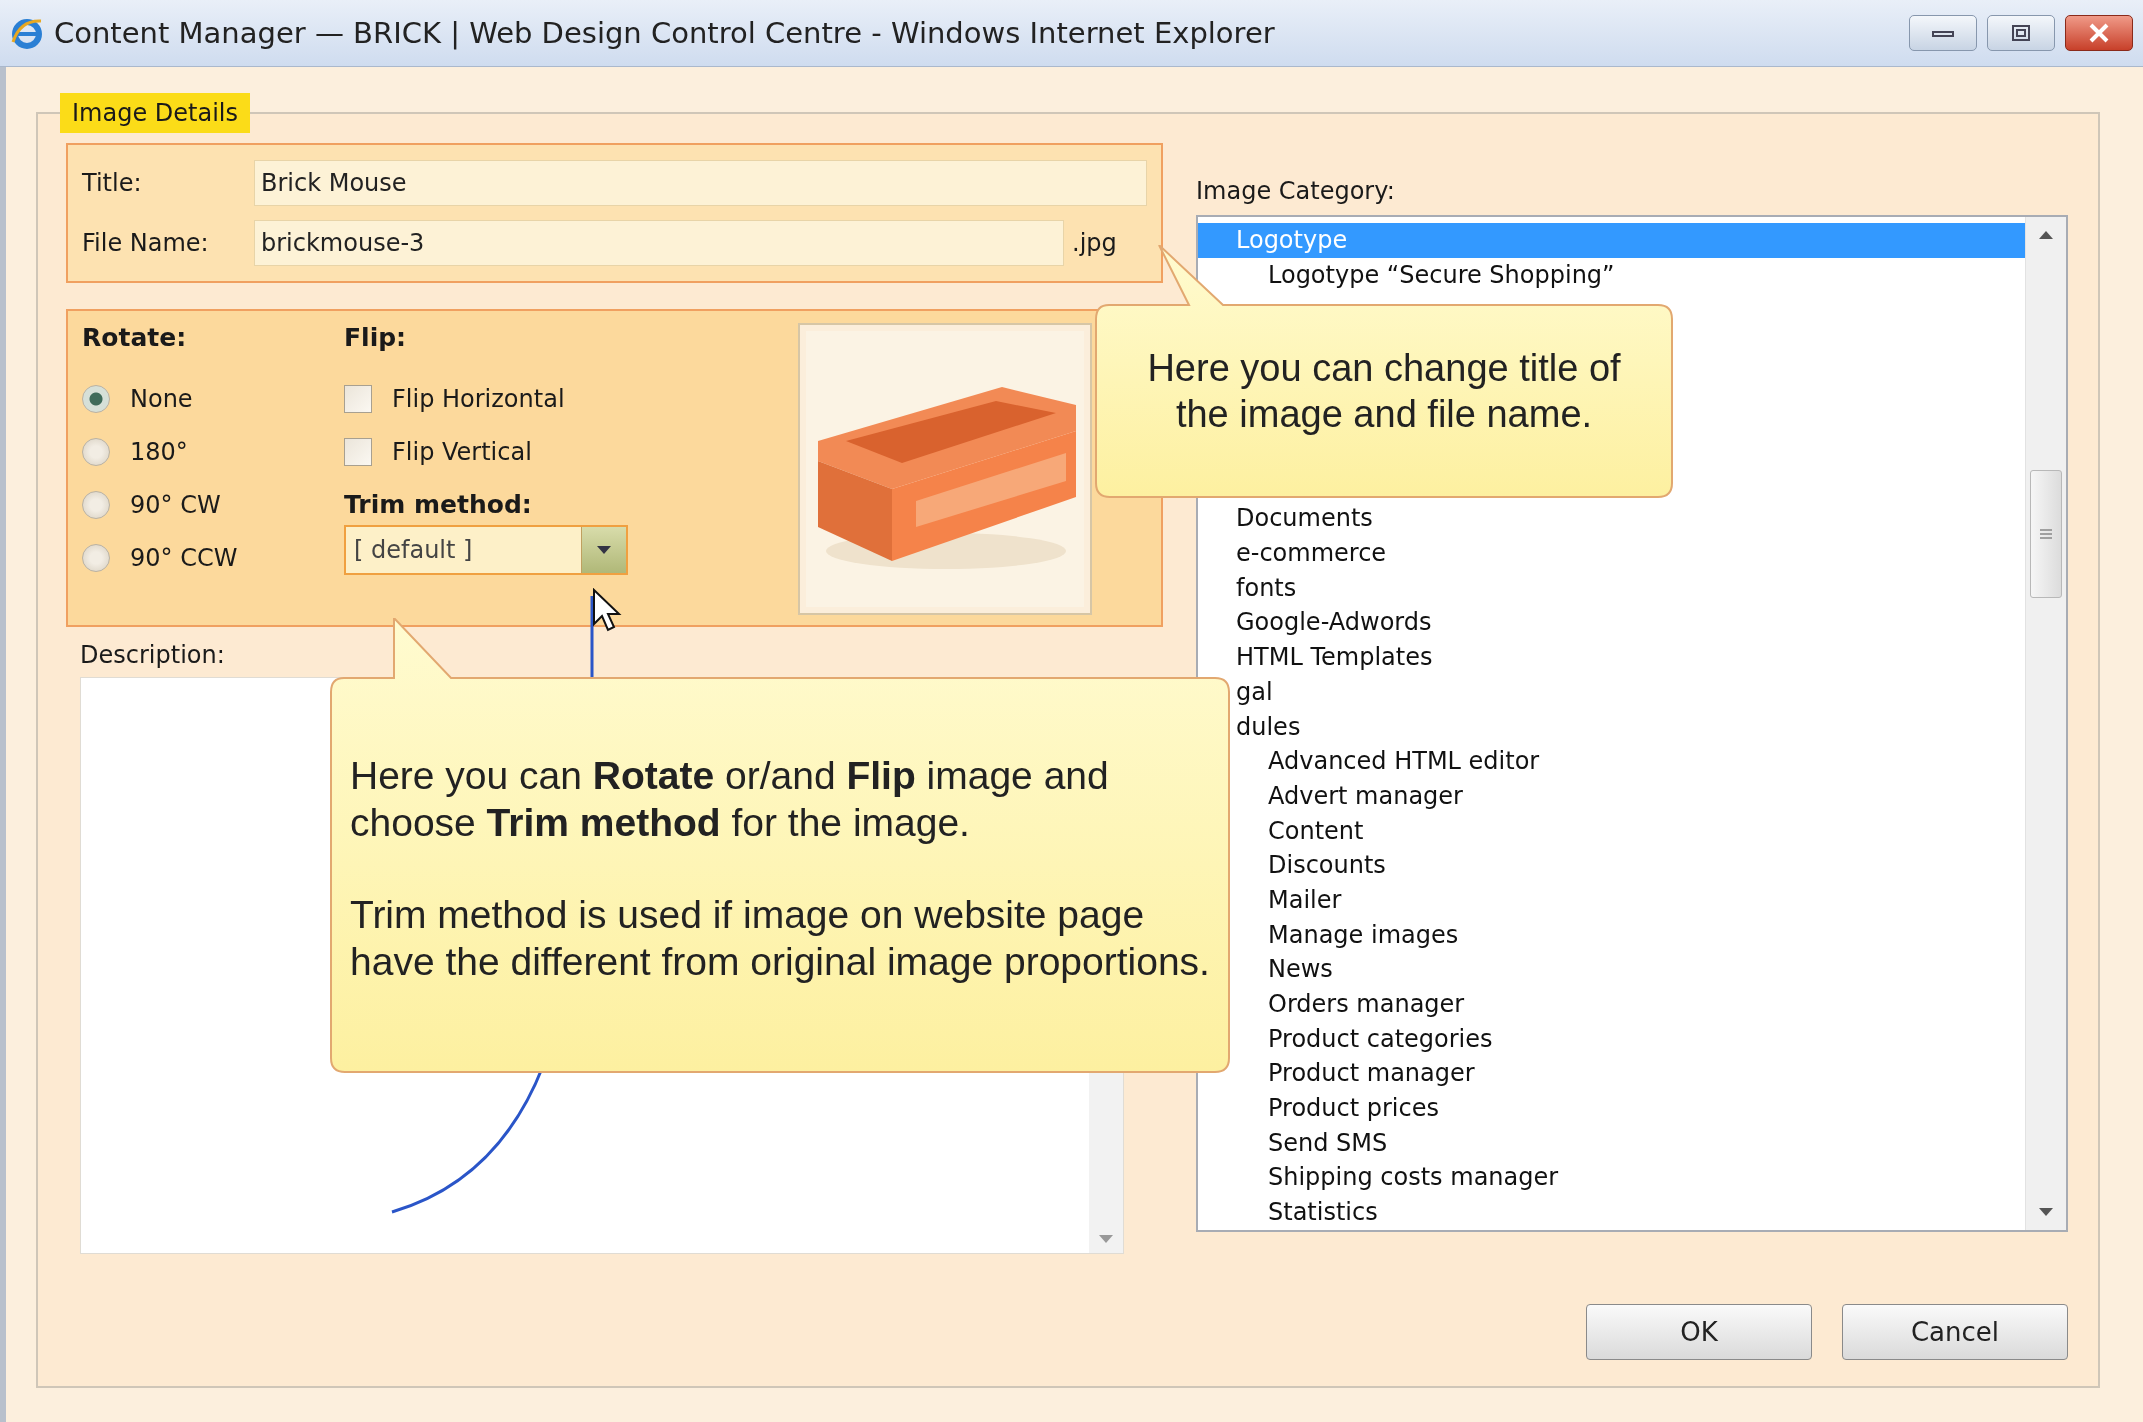 The height and width of the screenshot is (1422, 2143). What do you see at coordinates (153, 655) in the screenshot?
I see `description-label: Description:` at bounding box center [153, 655].